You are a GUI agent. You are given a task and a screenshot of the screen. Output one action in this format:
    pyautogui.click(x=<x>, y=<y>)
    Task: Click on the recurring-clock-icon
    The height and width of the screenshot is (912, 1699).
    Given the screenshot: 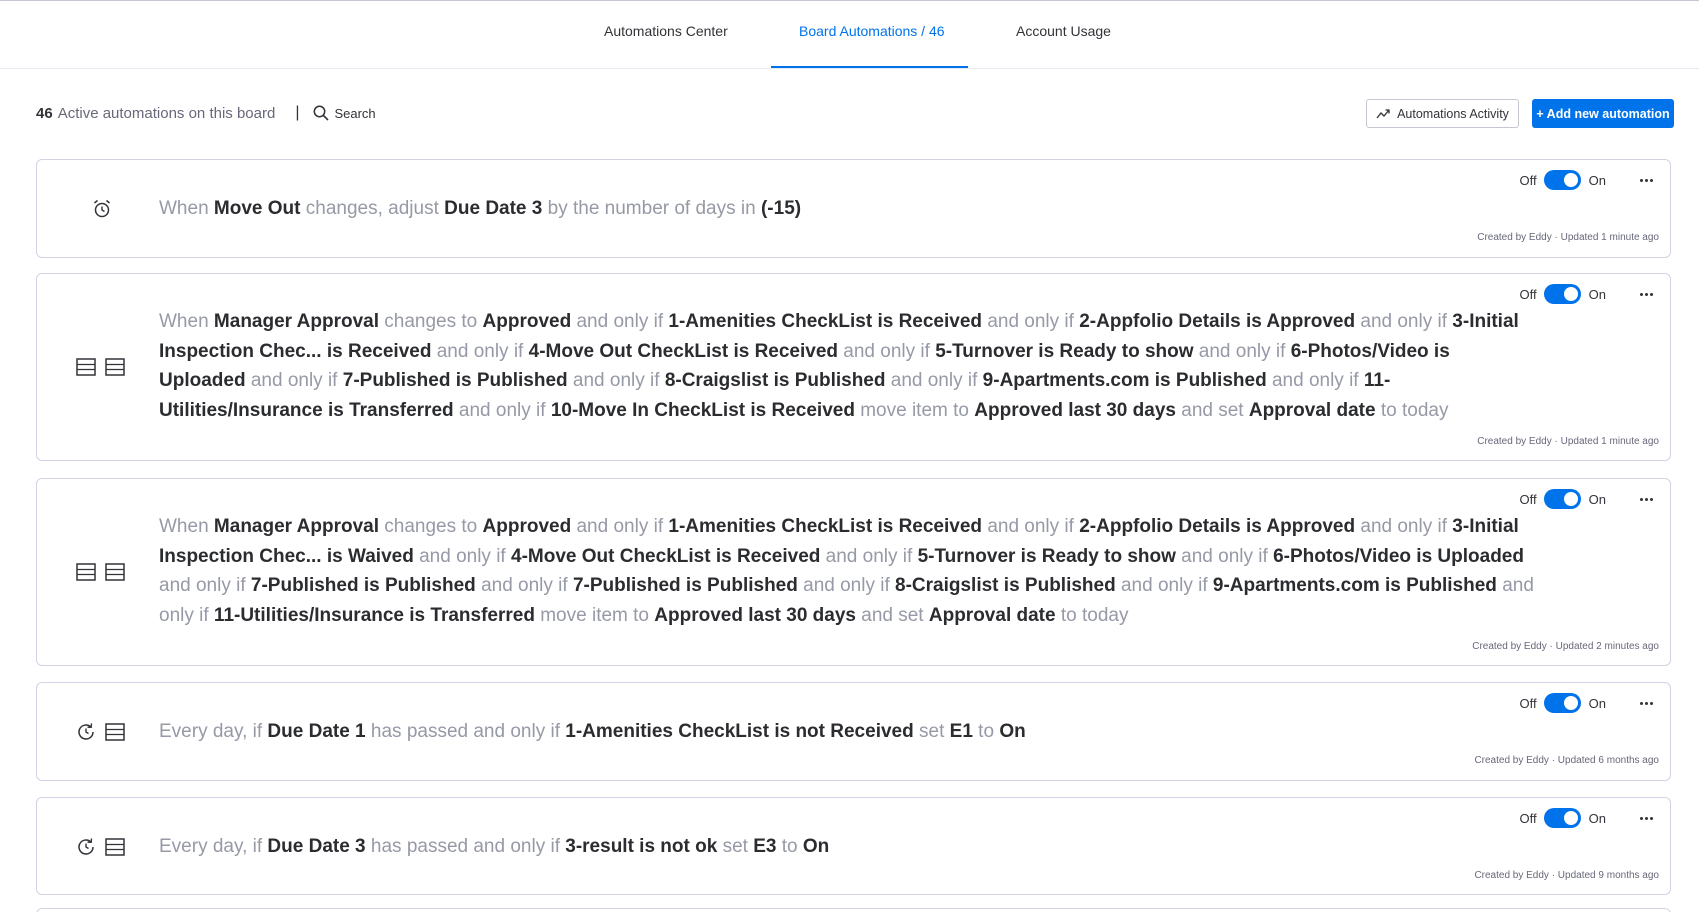 What is the action you would take?
    pyautogui.click(x=86, y=847)
    